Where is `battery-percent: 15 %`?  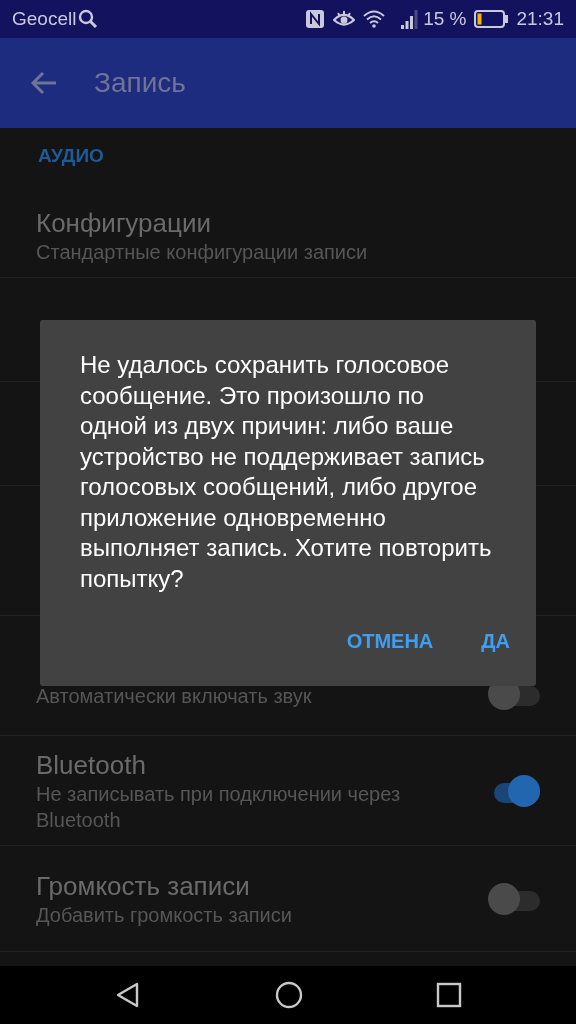 battery-percent: 15 % is located at coordinates (445, 18).